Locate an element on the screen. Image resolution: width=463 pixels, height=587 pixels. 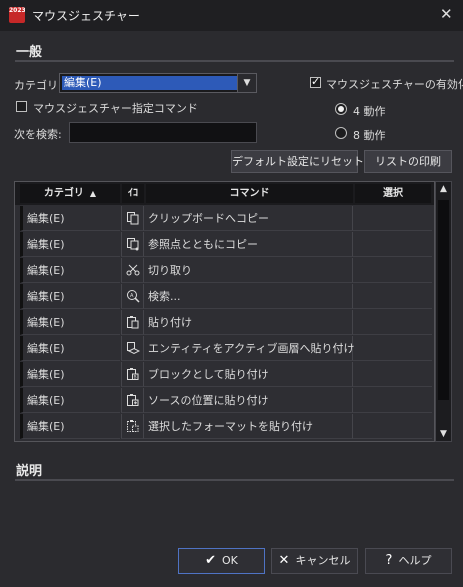
svg-text: B is located at coordinates (134, 378).